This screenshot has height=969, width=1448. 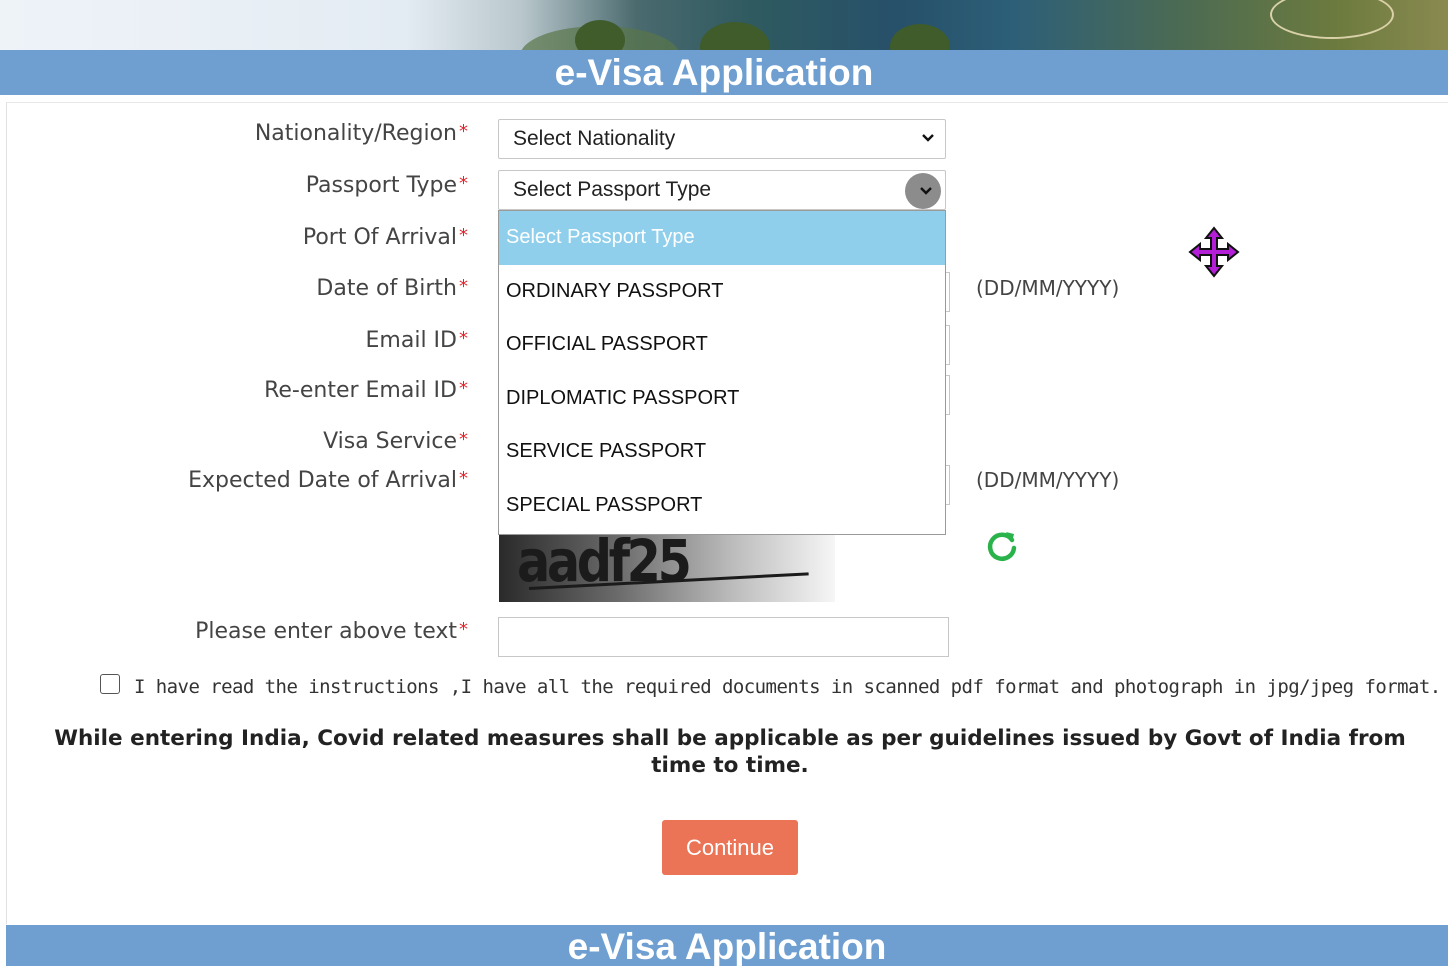 What do you see at coordinates (722, 506) in the screenshot?
I see `dropdown-option: SPECIAL PASSPORT` at bounding box center [722, 506].